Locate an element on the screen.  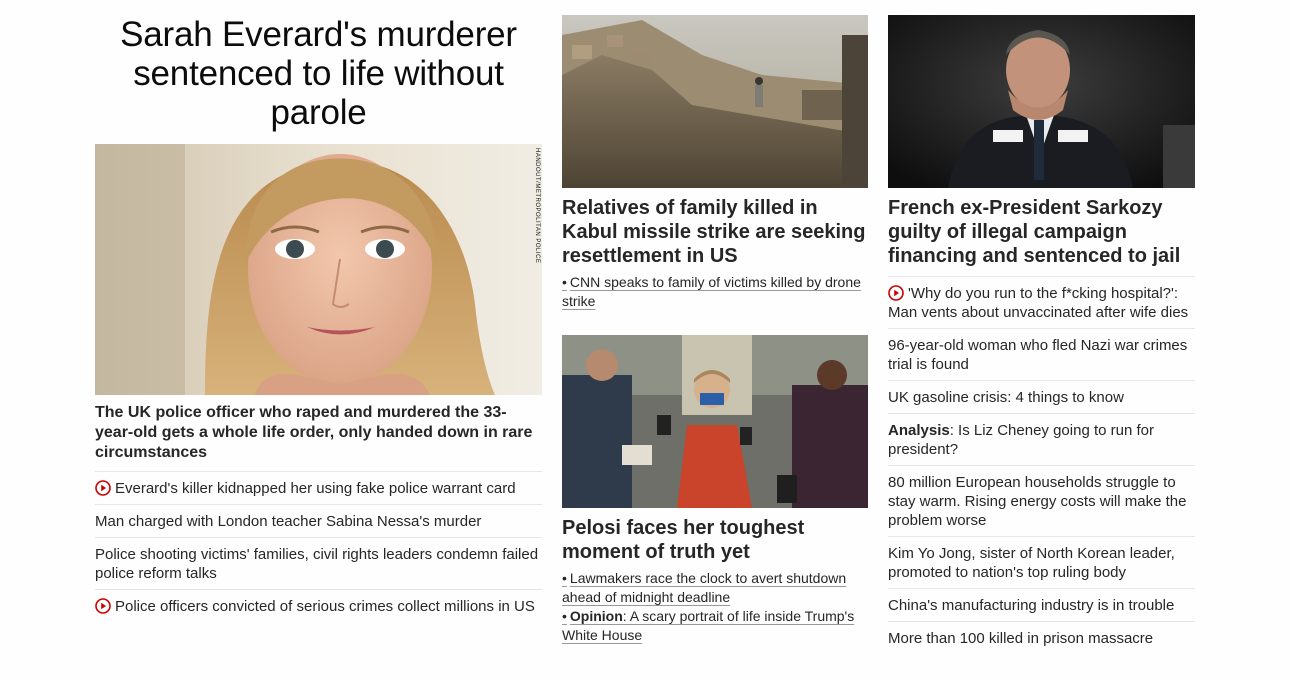
list-item-label: UK gasoline crisis: 4 things to know is located at coordinates (1006, 397).